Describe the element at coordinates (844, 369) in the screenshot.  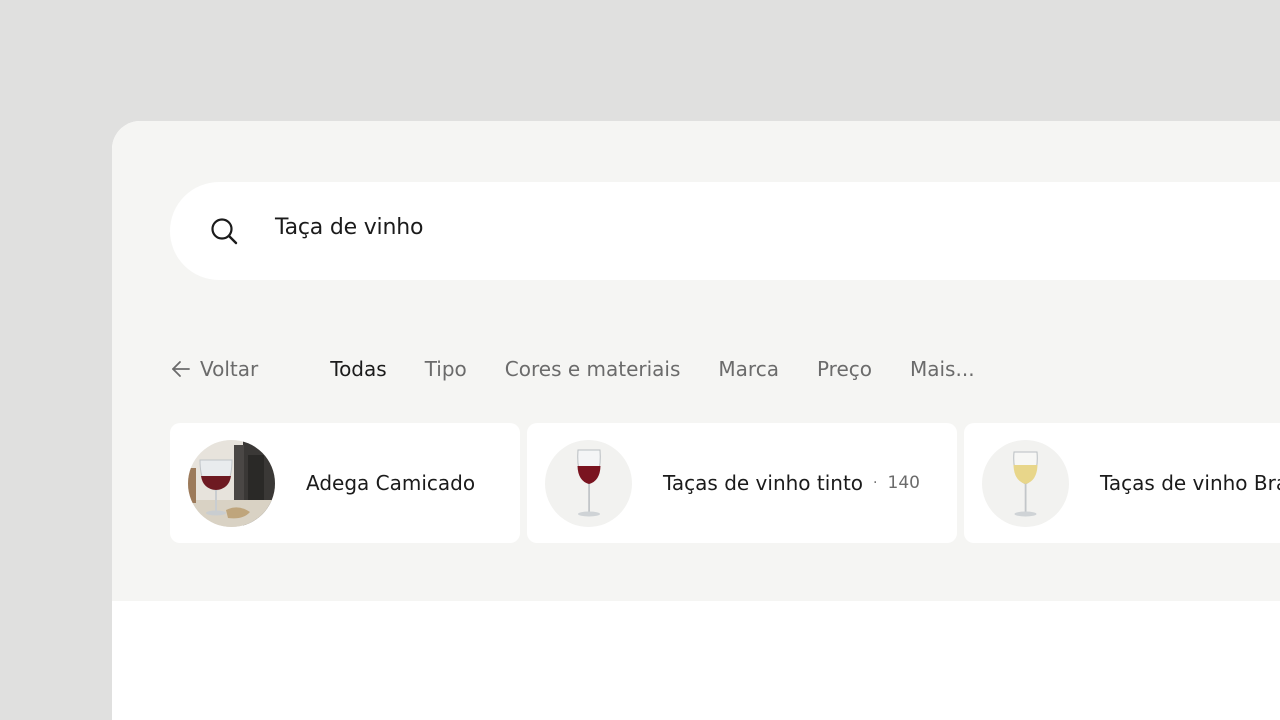
I see `tab-preco: Preço` at that location.